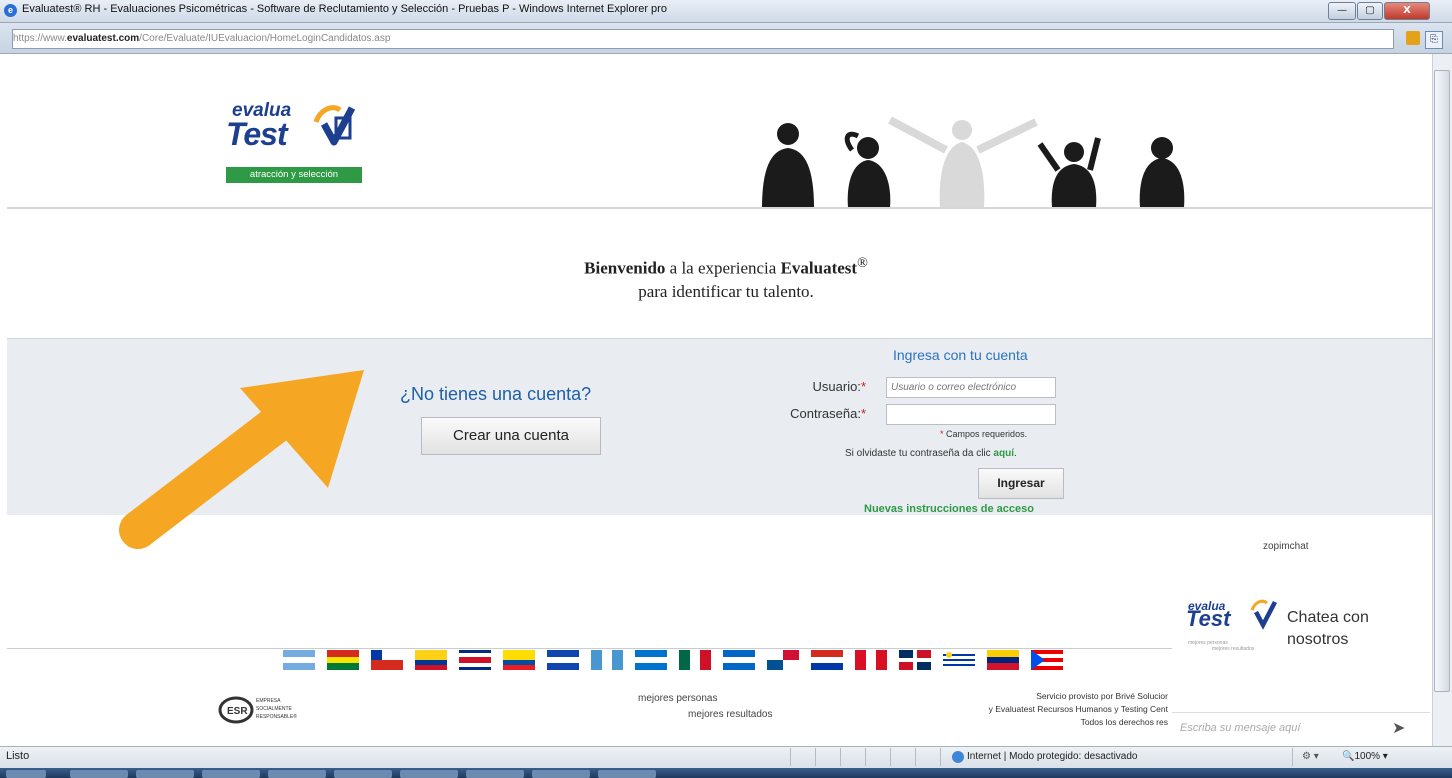 This screenshot has width=1452, height=778. Describe the element at coordinates (294, 175) in the screenshot. I see `logo-tagline: atracción y selección` at that location.